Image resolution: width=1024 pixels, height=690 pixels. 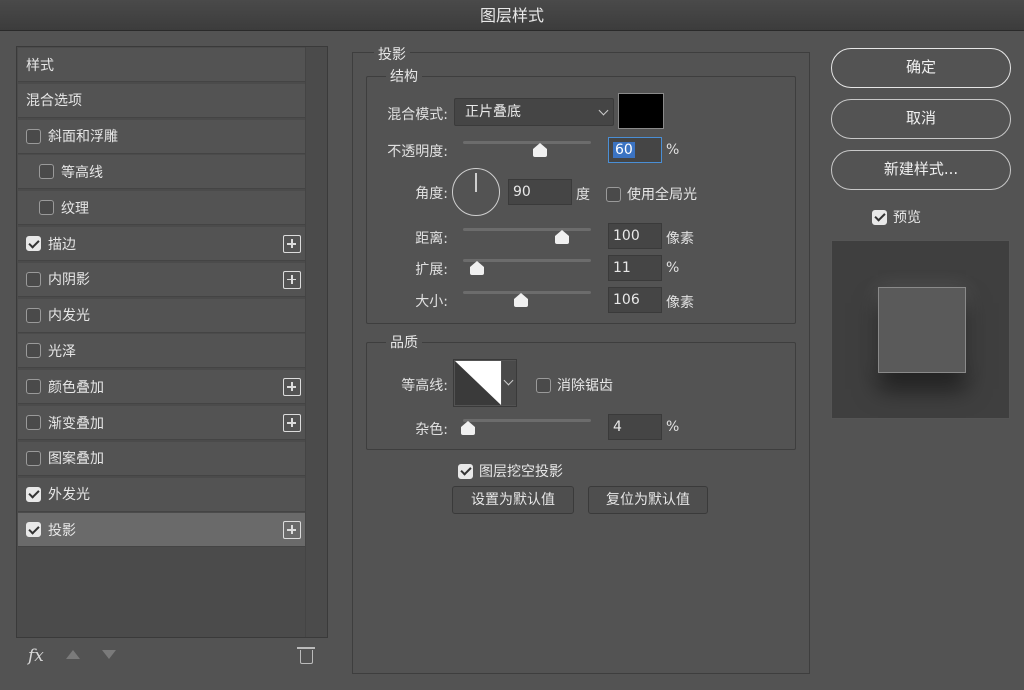 What do you see at coordinates (478, 383) in the screenshot?
I see `contour-curve-icon` at bounding box center [478, 383].